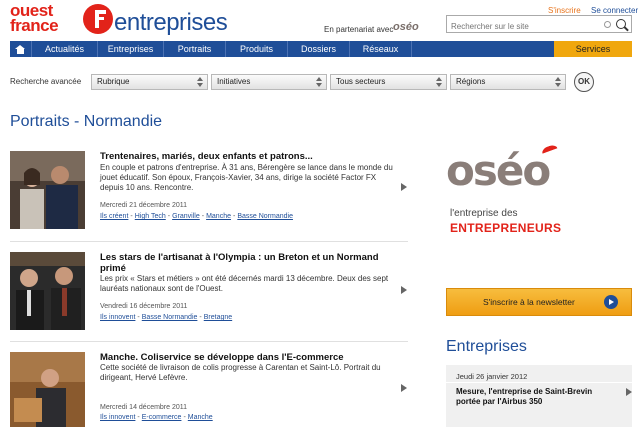 This screenshot has width=640, height=427. What do you see at coordinates (471, 81) in the screenshot?
I see `select-regions-value: Régions` at bounding box center [471, 81].